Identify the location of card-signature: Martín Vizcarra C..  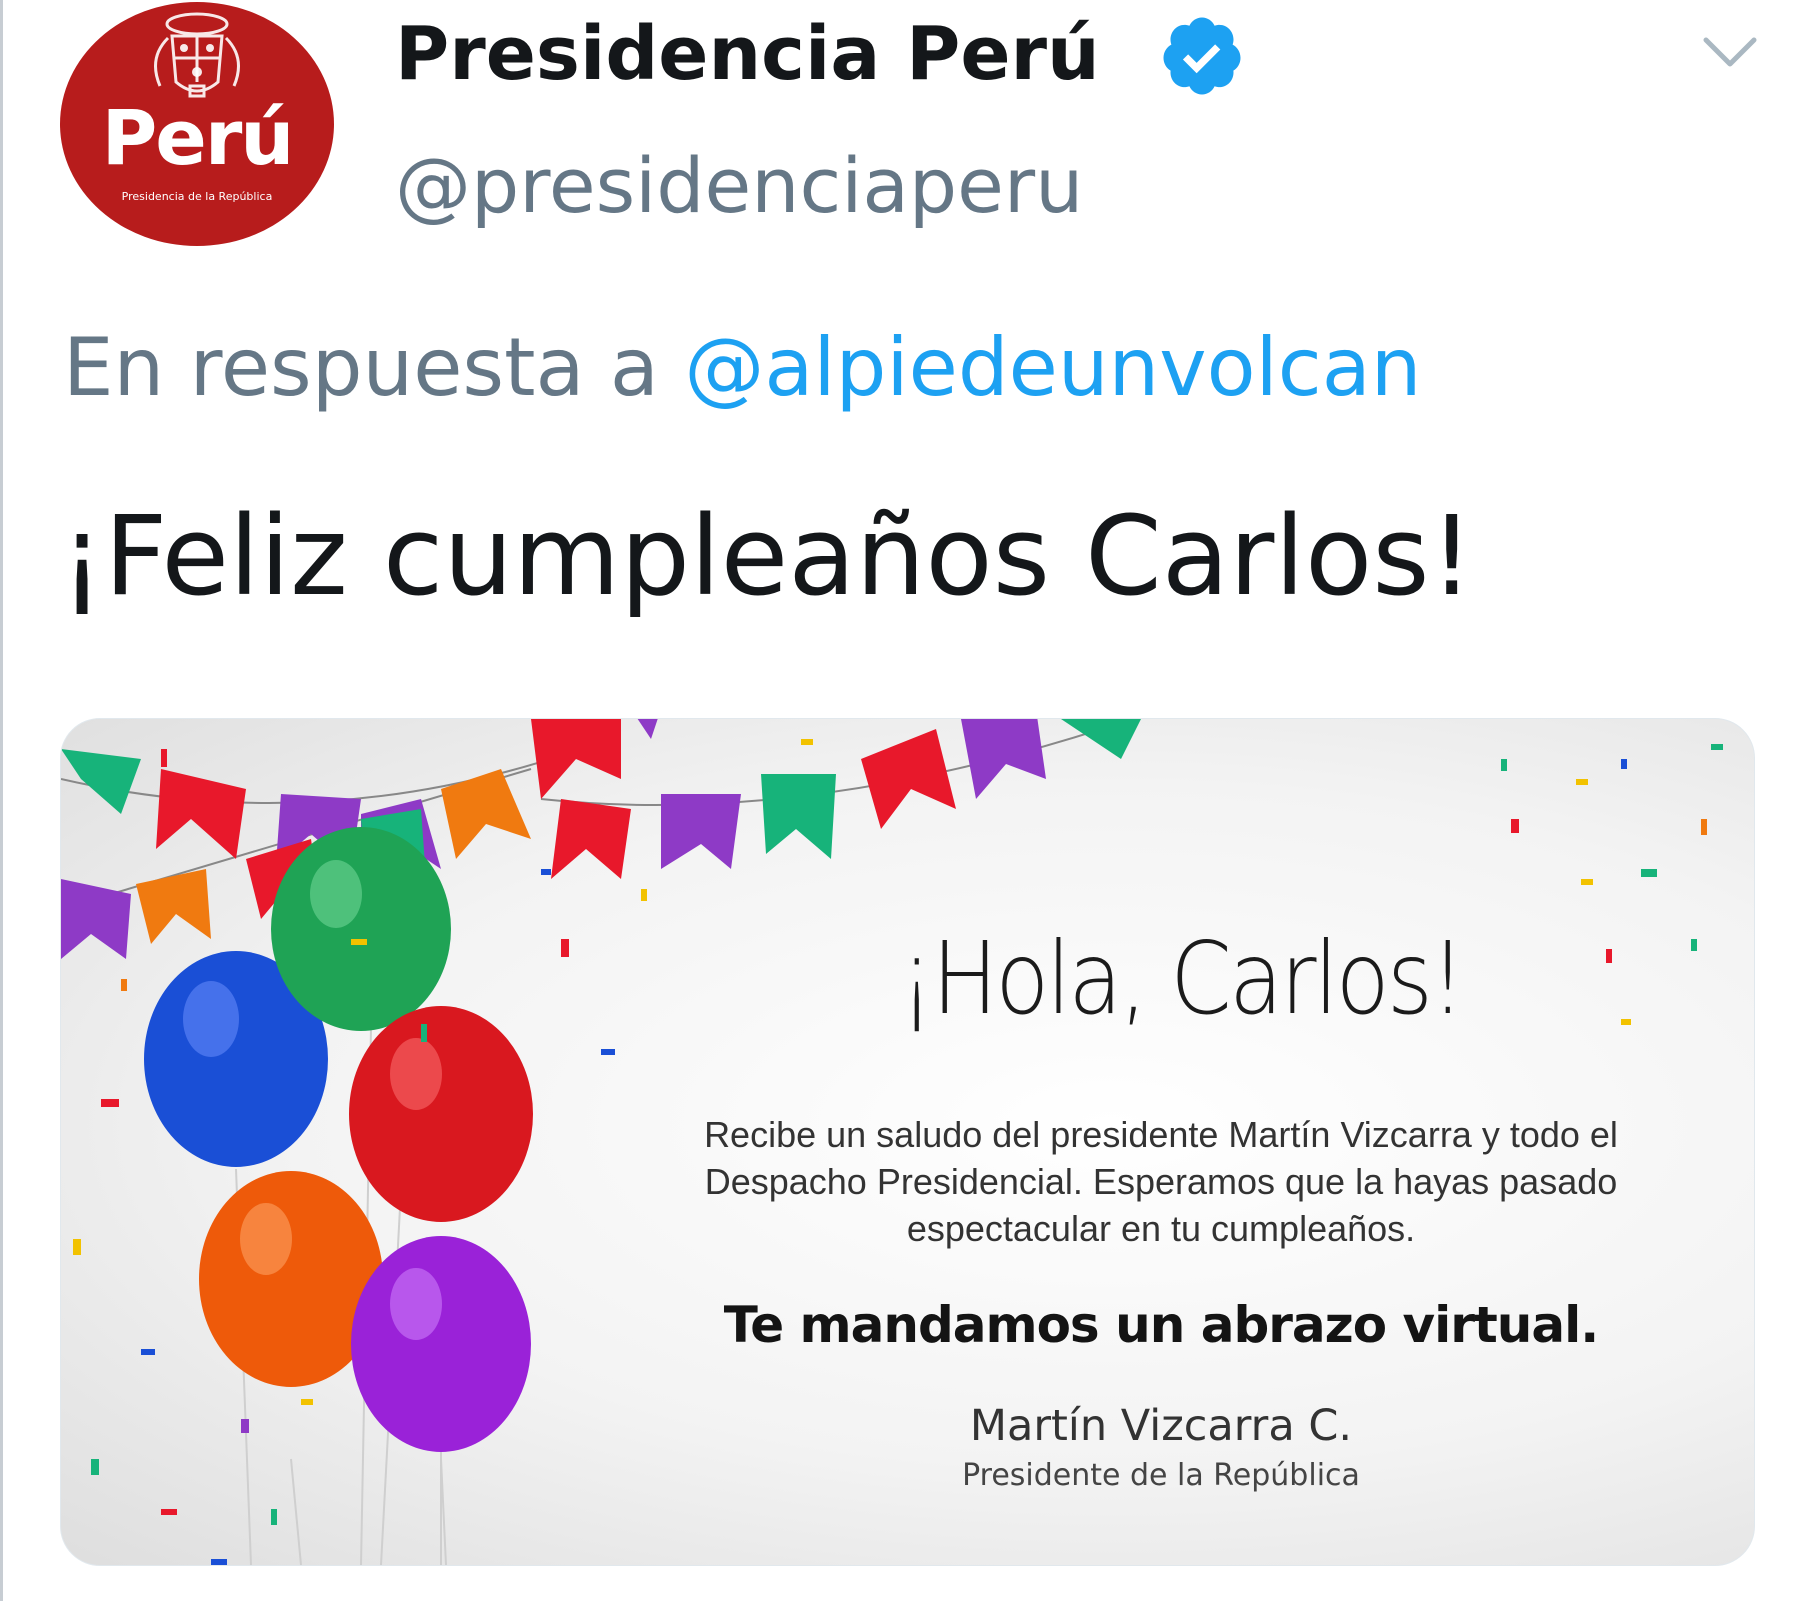
(1161, 1426).